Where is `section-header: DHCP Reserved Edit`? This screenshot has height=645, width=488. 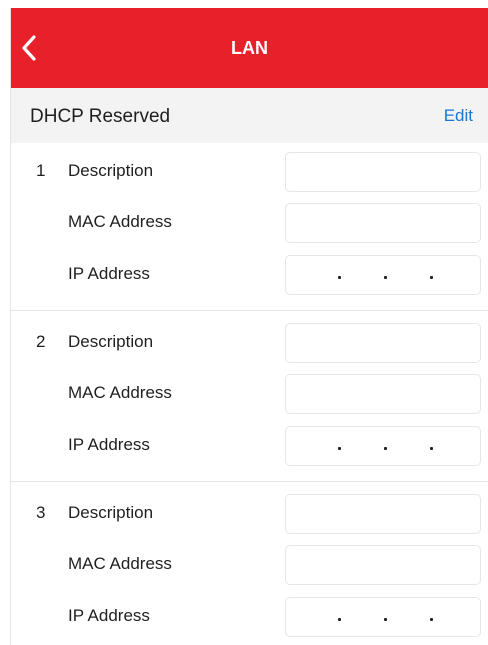
section-header: DHCP Reserved Edit is located at coordinates (249, 115).